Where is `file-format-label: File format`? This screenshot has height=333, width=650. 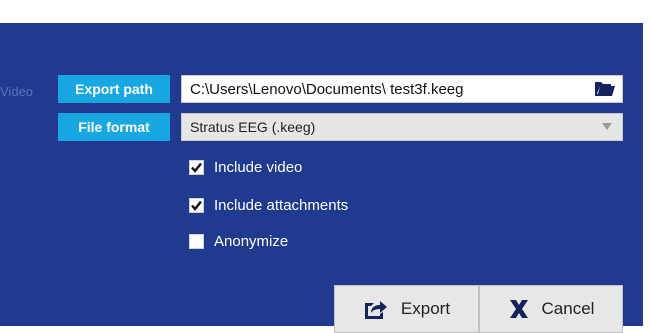
file-format-label: File format is located at coordinates (114, 127).